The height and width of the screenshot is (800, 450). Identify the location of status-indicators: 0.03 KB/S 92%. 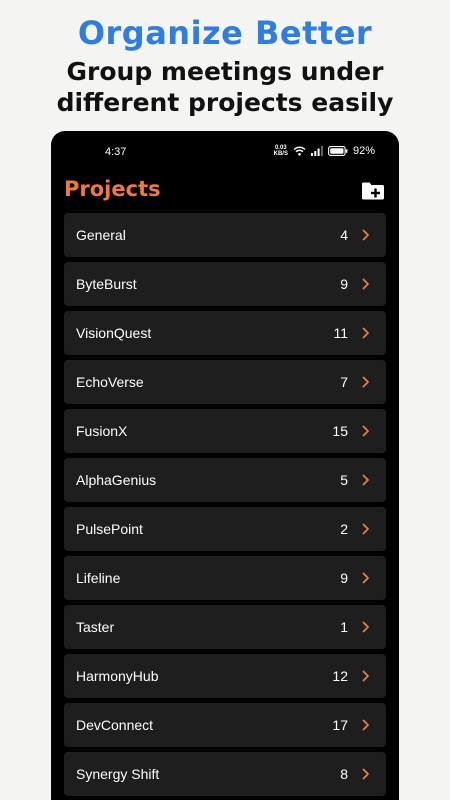
(324, 151).